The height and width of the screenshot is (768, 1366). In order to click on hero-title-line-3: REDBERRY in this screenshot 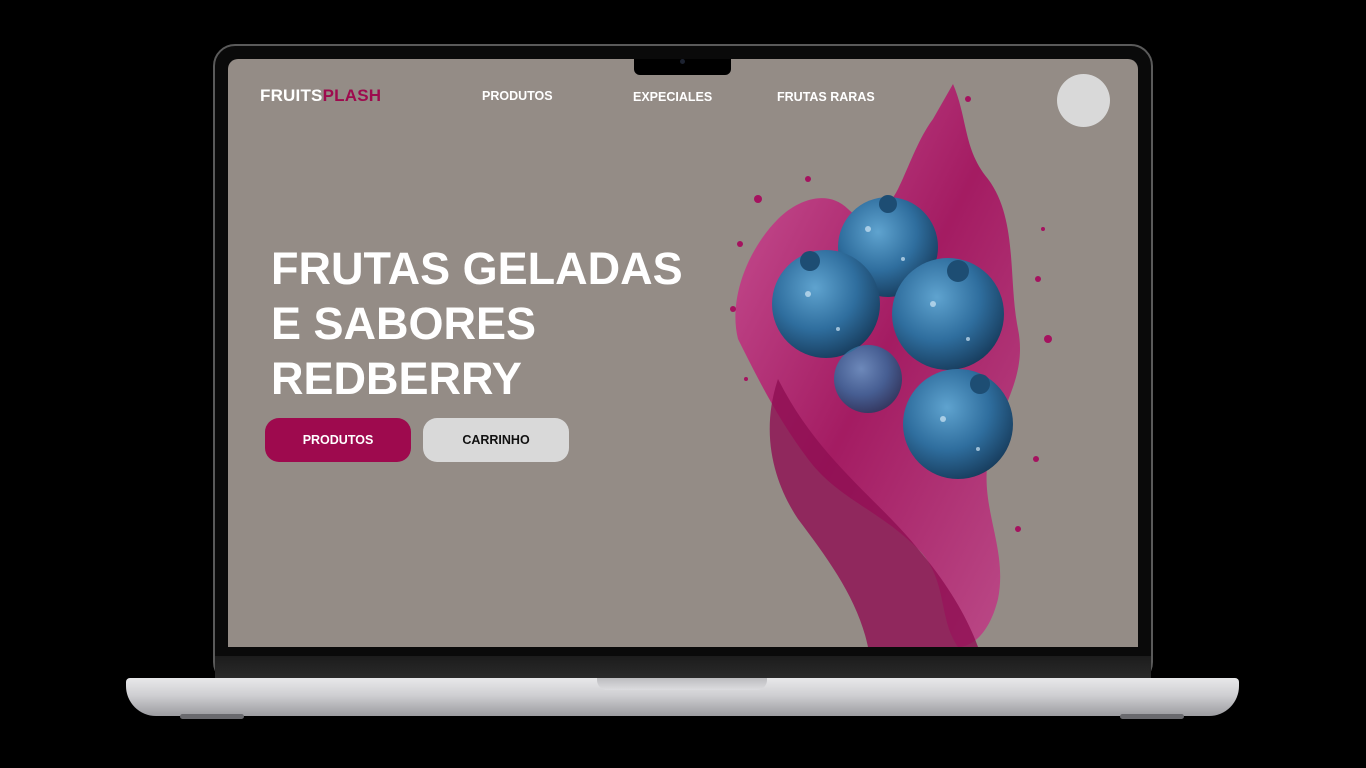, I will do `click(396, 378)`.